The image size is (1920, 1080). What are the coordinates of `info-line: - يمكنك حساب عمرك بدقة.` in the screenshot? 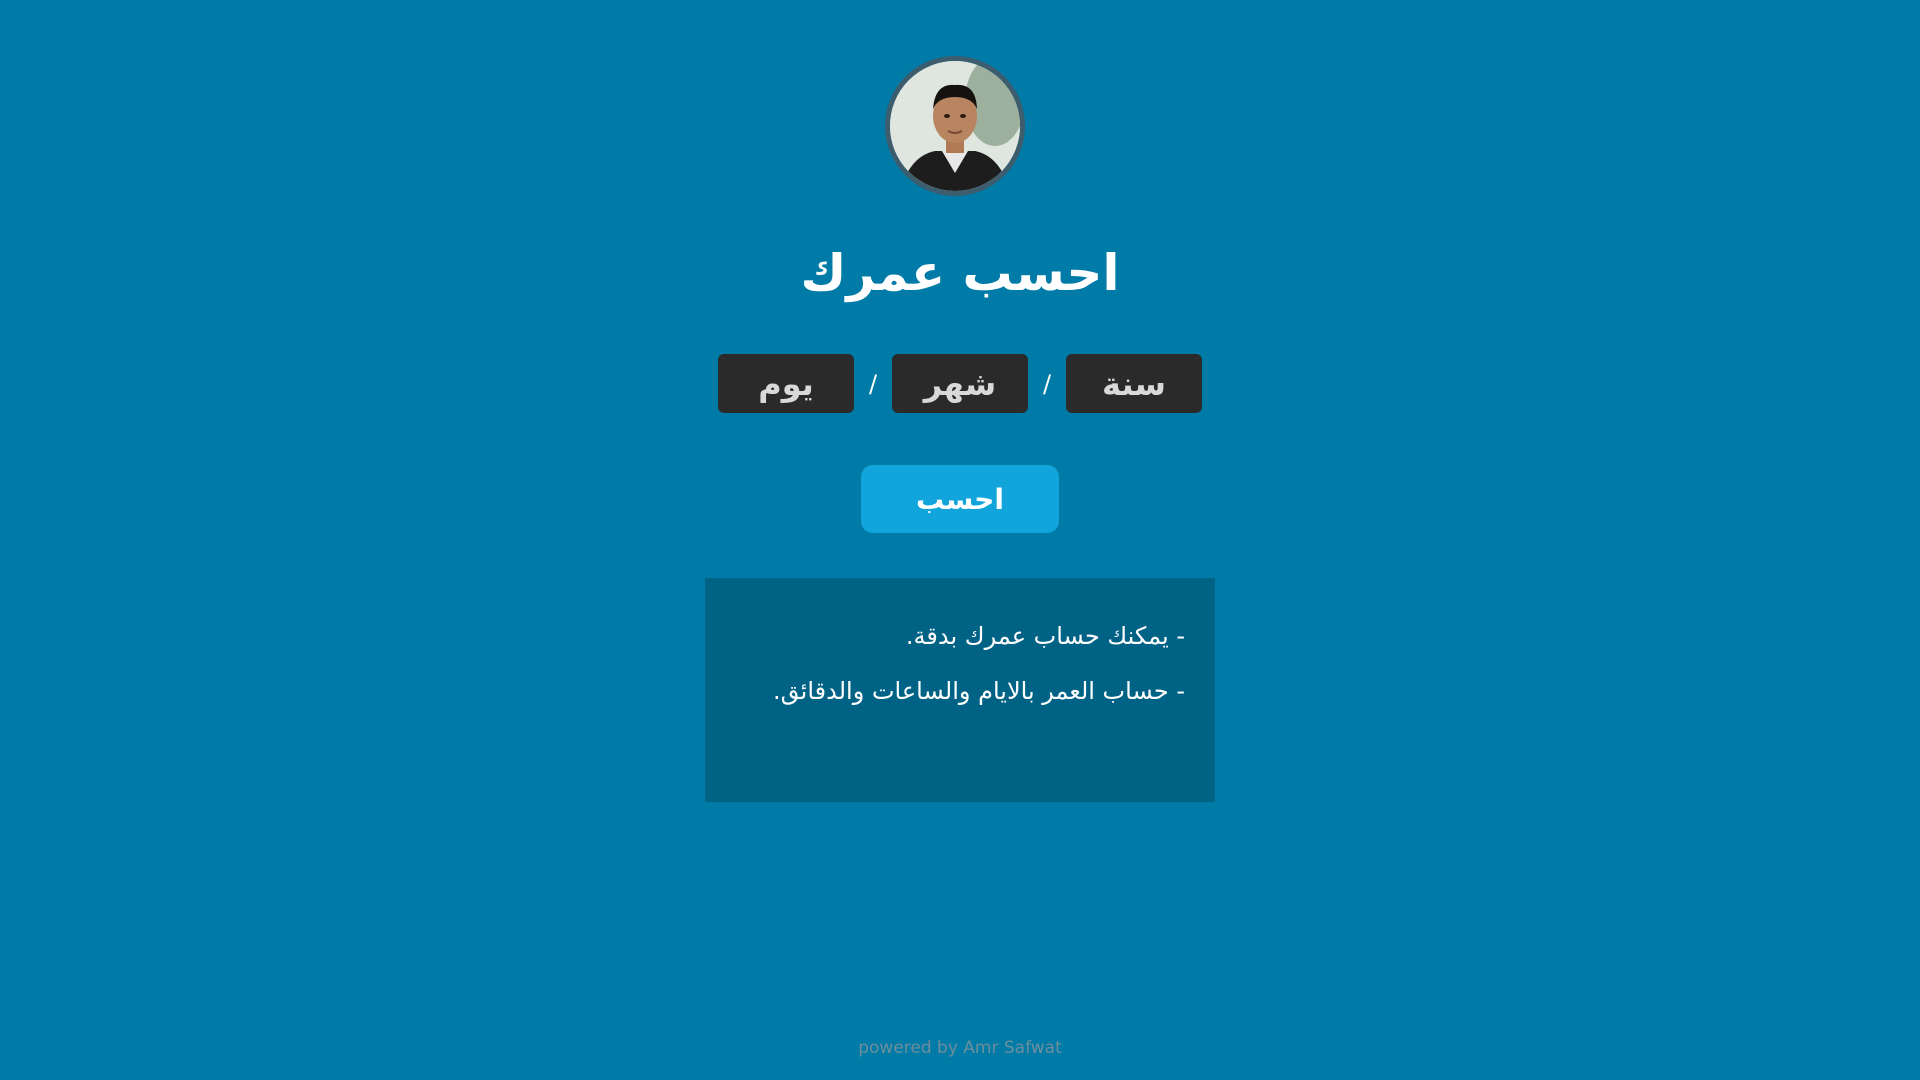 It's located at (1045, 636).